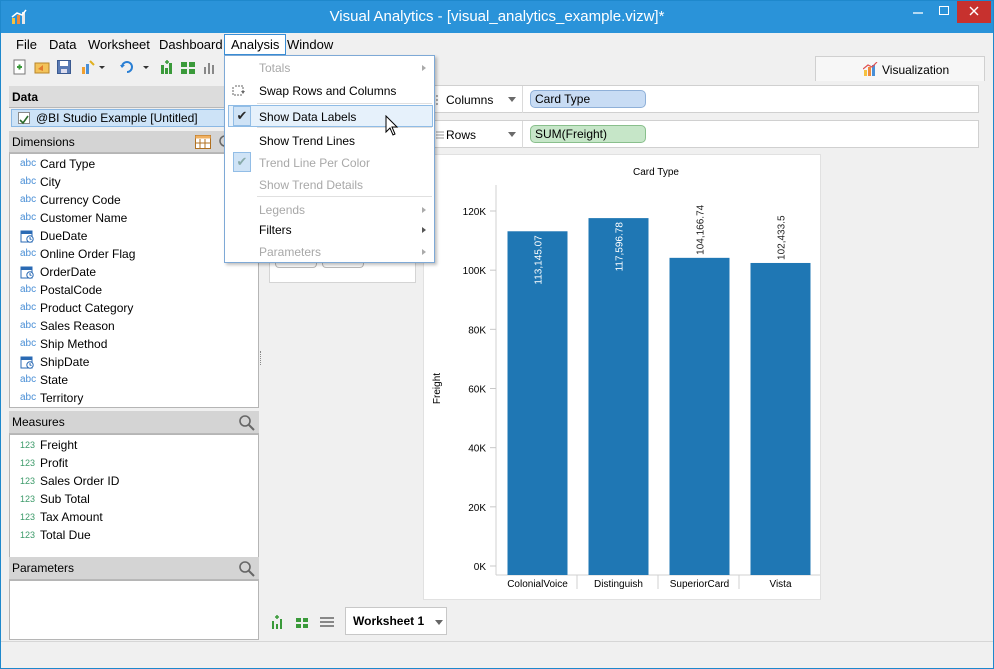 This screenshot has height=669, width=994. What do you see at coordinates (278, 622) in the screenshot?
I see `new-worksheet-icon` at bounding box center [278, 622].